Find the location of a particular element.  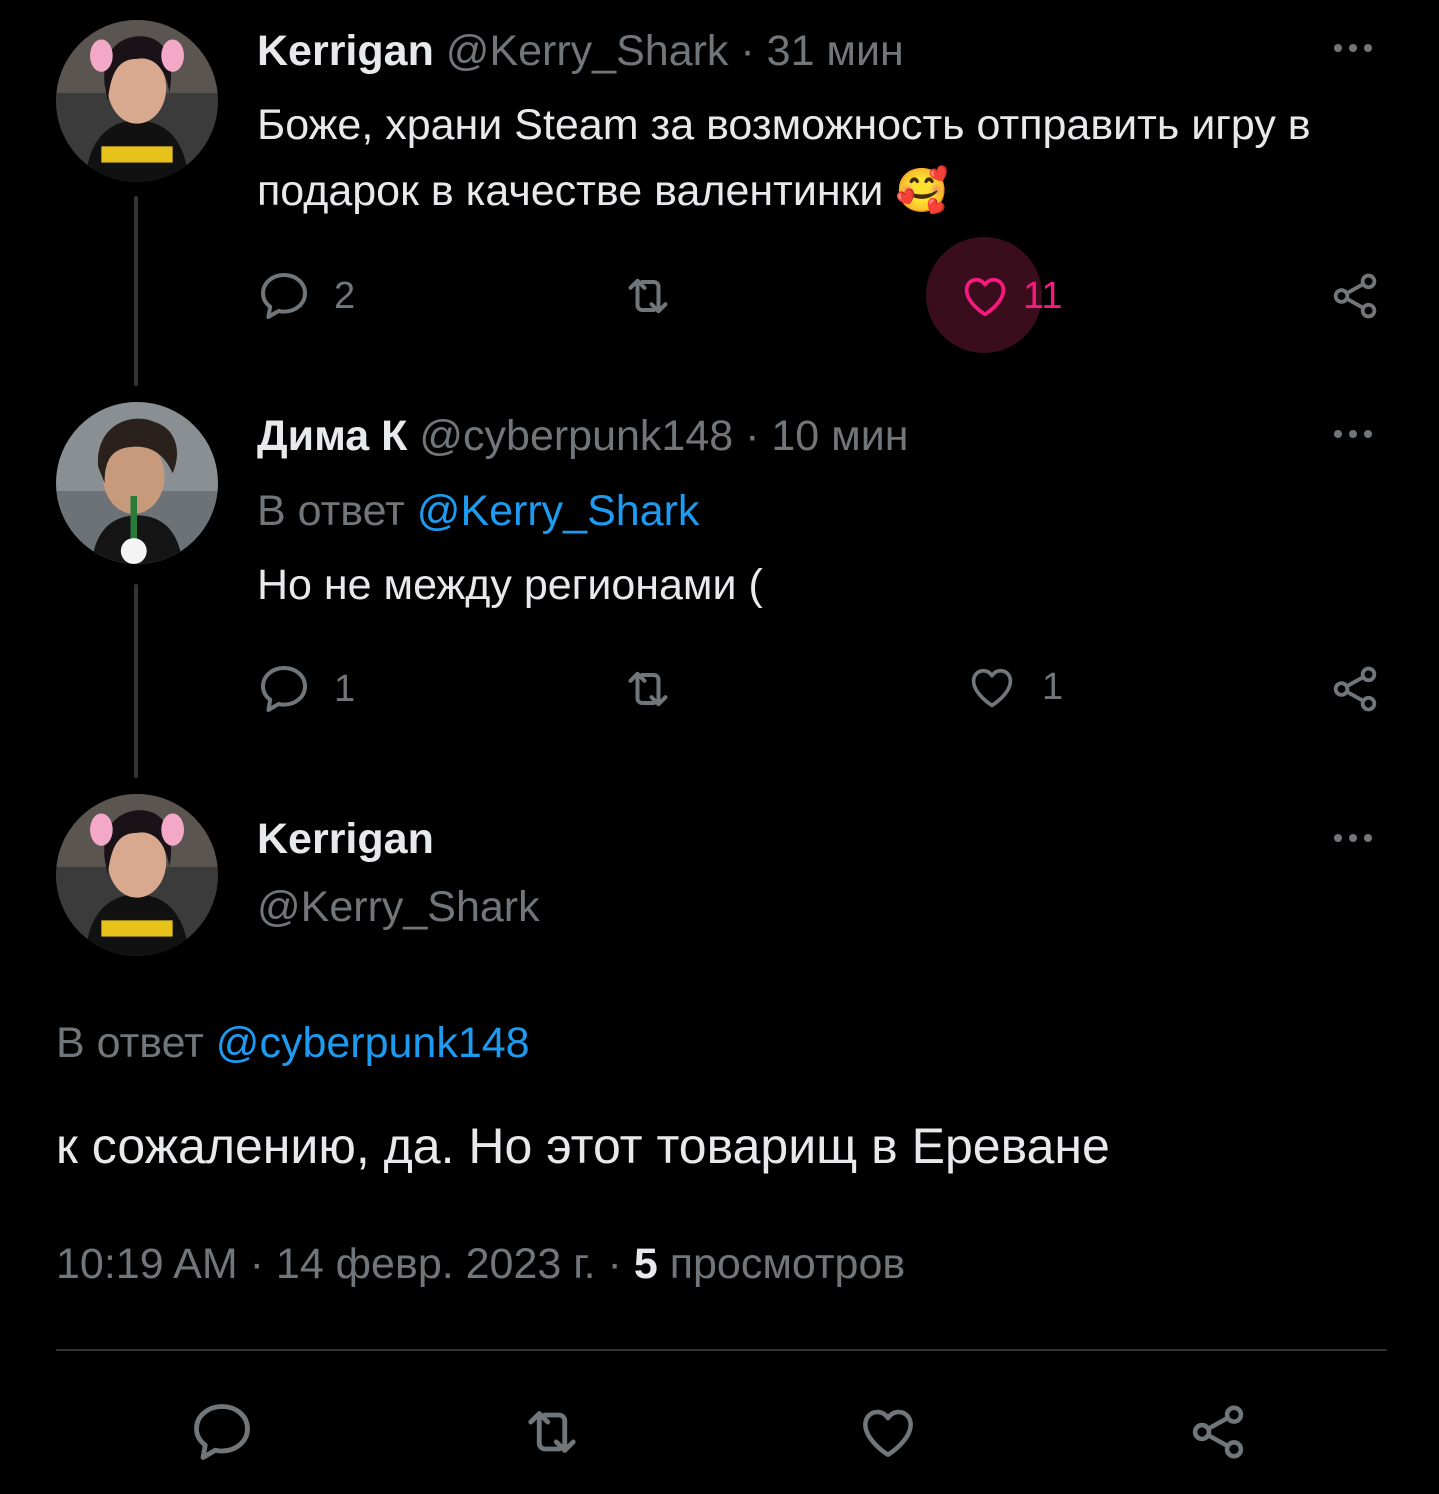

views-count: 5 is located at coordinates (645, 1264).